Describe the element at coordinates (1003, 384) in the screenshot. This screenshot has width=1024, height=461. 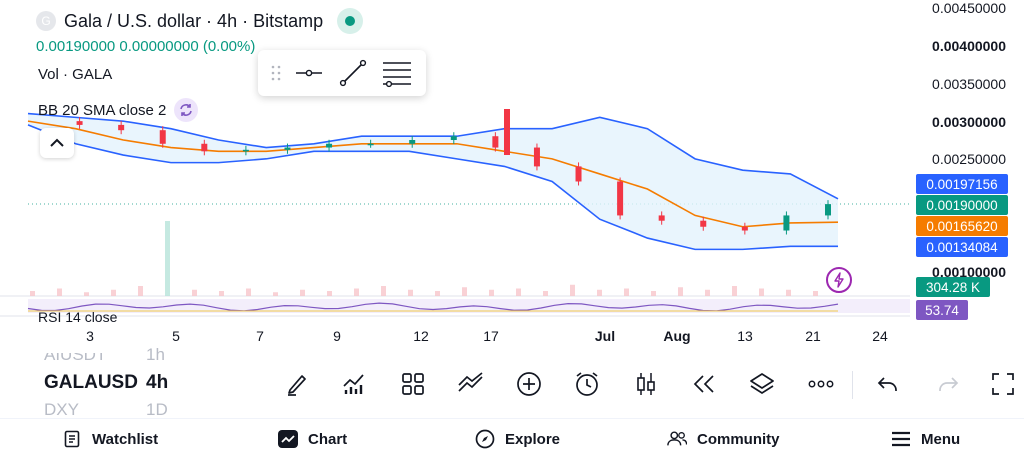
I see `fullscreen-icon` at that location.